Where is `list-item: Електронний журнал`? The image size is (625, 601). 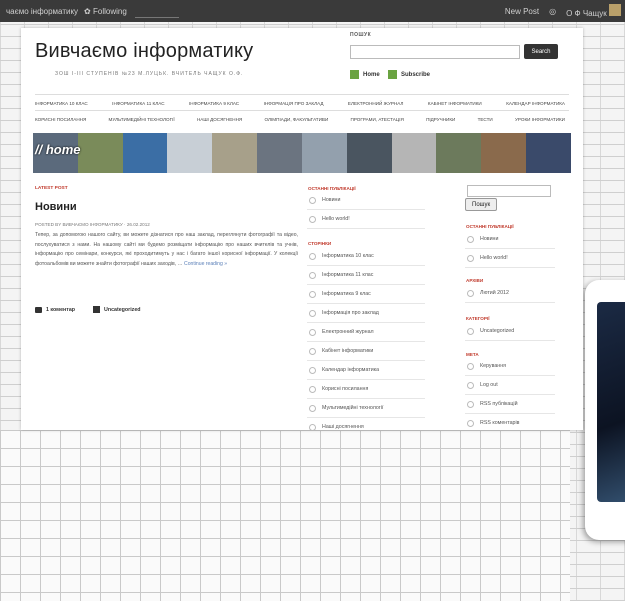
list-item: Електронний журнал is located at coordinates (366, 332).